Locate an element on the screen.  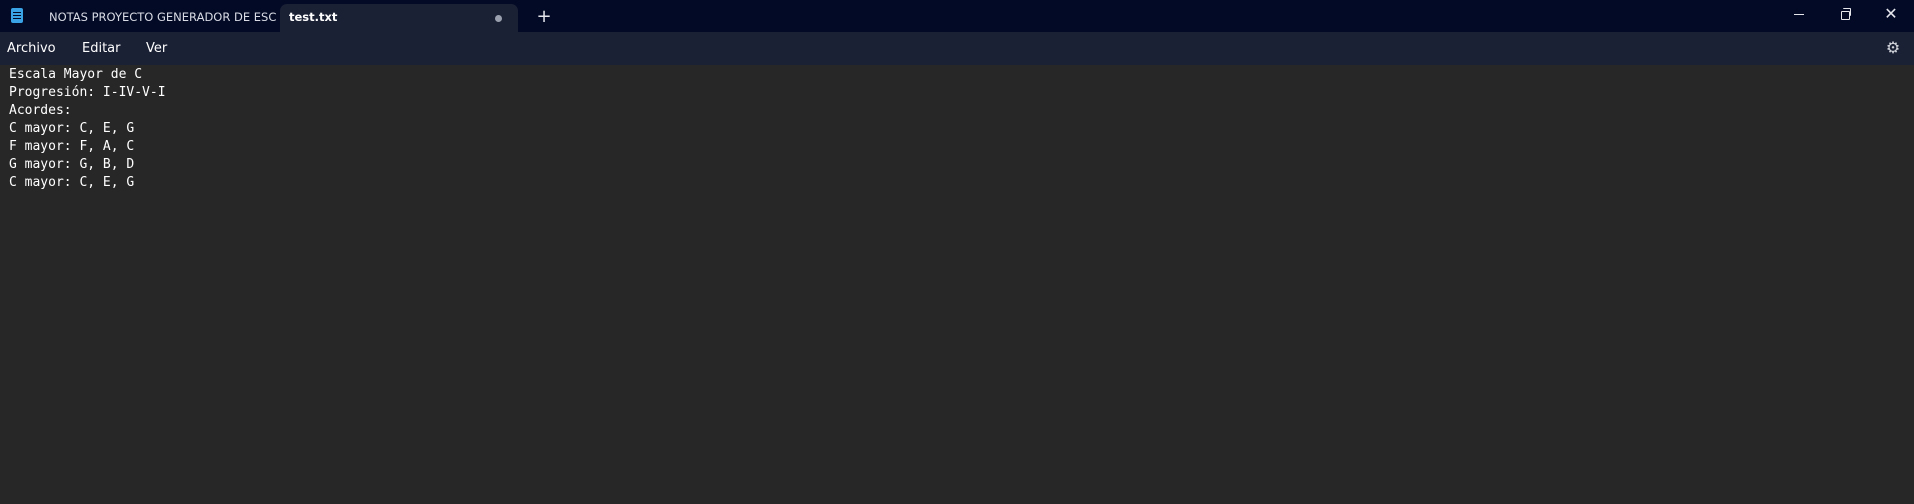
plus-icon: + is located at coordinates (544, 16).